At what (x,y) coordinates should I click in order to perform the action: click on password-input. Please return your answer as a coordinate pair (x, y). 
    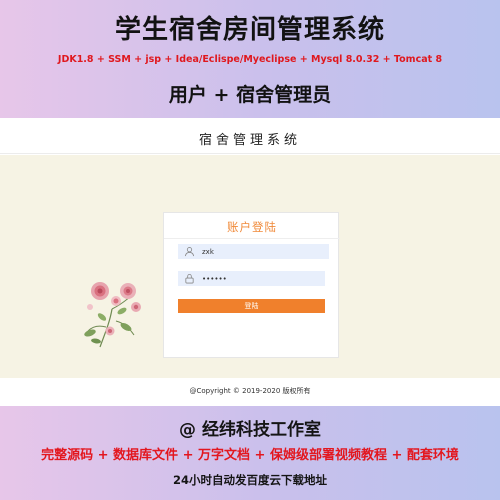
    Looking at the image, I should click on (262, 278).